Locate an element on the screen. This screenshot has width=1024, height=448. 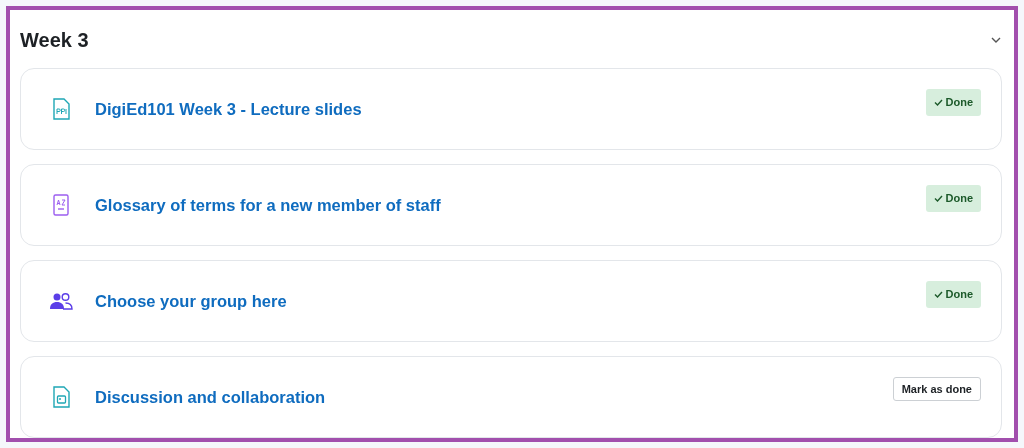
activity-link: DigiEd101 Week 3 - Lecture slides is located at coordinates (510, 109).